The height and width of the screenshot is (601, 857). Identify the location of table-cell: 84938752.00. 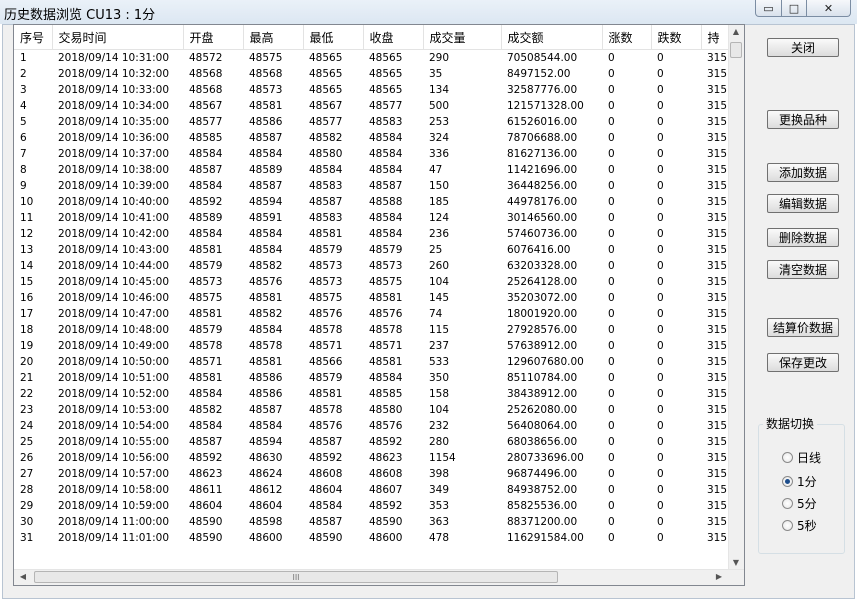
(551, 490).